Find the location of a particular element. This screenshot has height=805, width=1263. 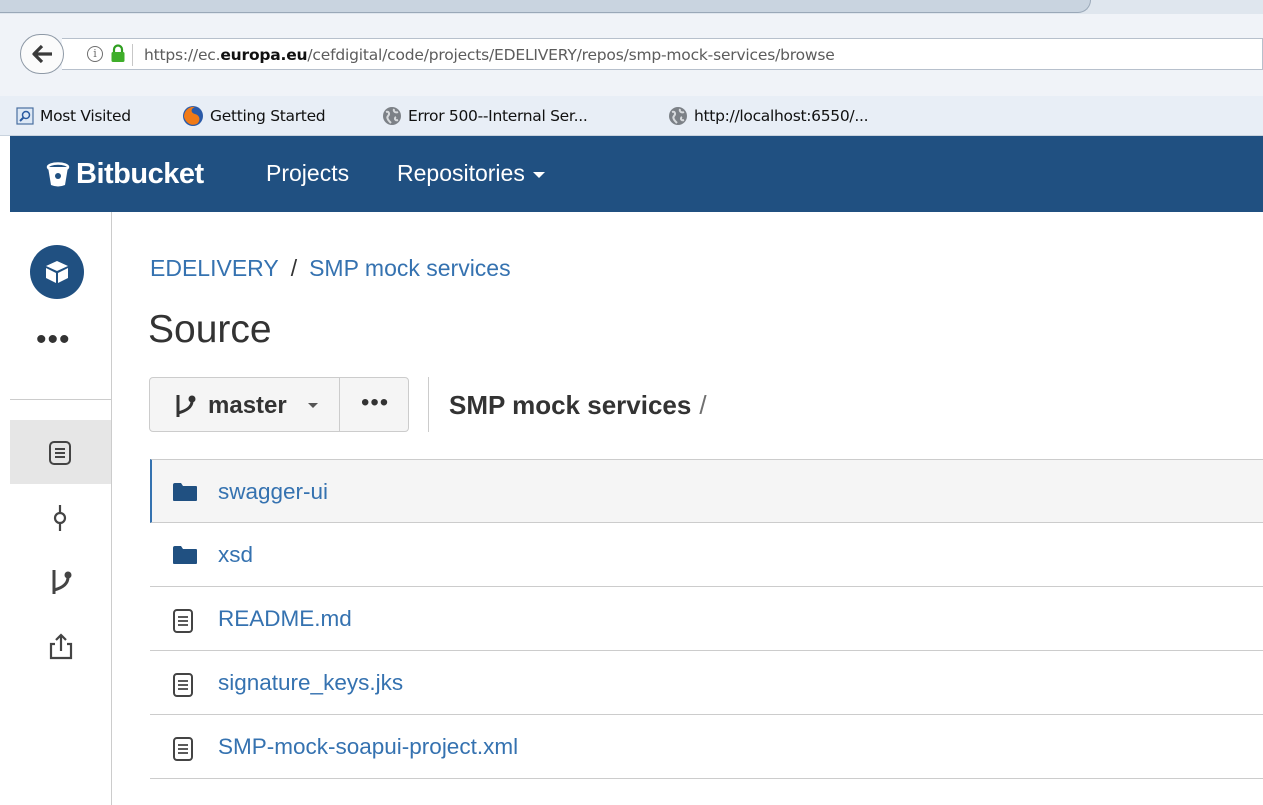

bookmark-most-visited: Most Visited is located at coordinates (73, 116).